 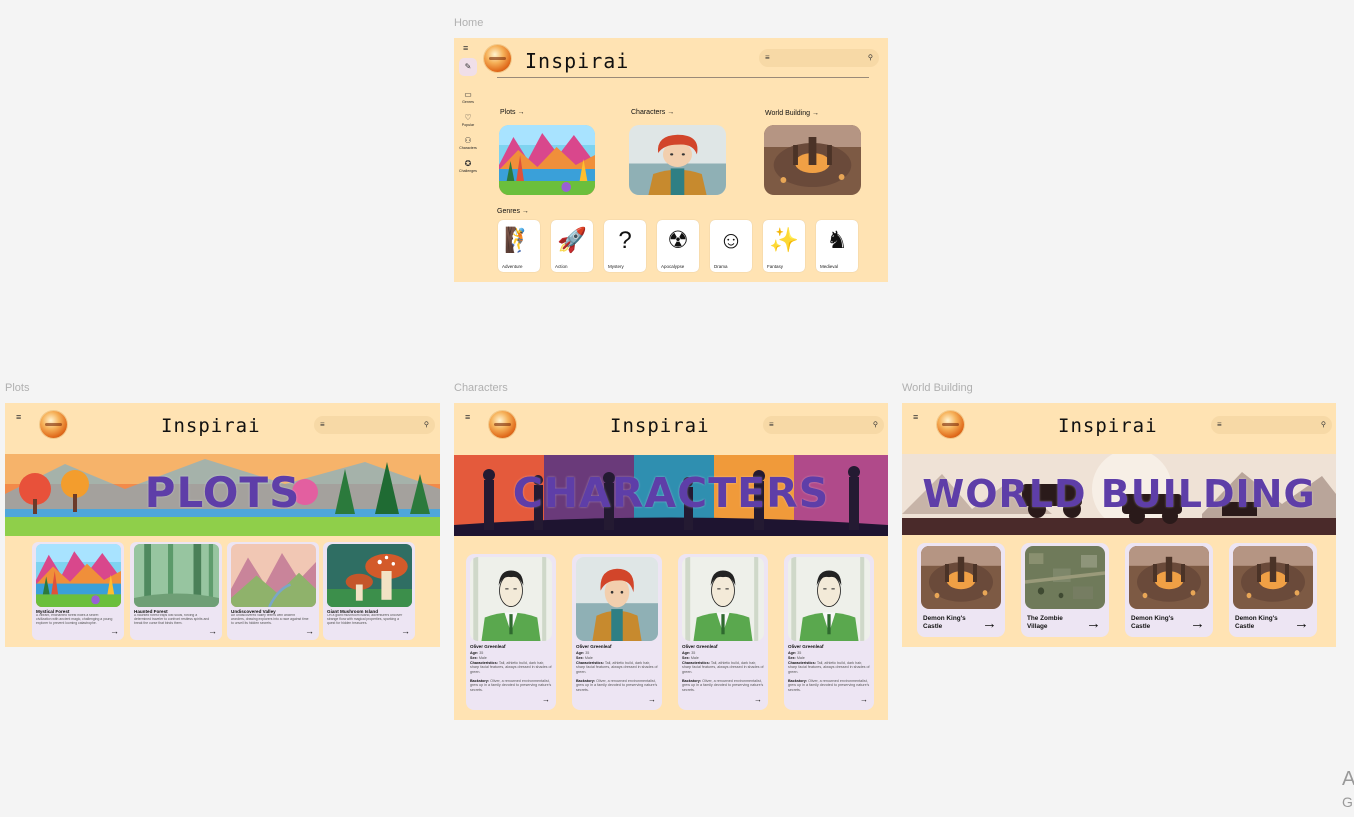 What do you see at coordinates (572, 240) in the screenshot?
I see `rocket-icon: 🚀` at bounding box center [572, 240].